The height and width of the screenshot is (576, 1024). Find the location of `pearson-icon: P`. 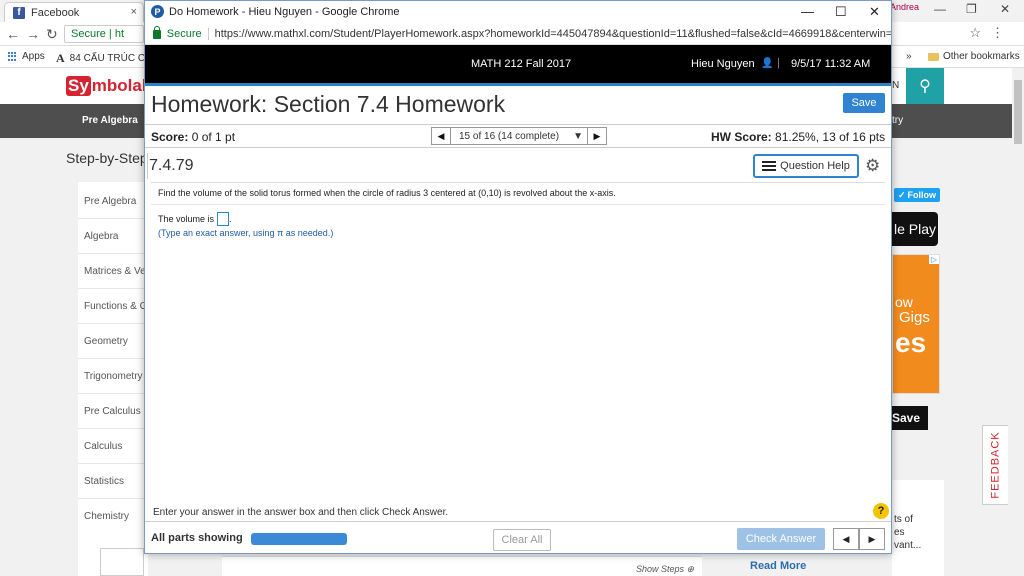

pearson-icon: P is located at coordinates (157, 11).